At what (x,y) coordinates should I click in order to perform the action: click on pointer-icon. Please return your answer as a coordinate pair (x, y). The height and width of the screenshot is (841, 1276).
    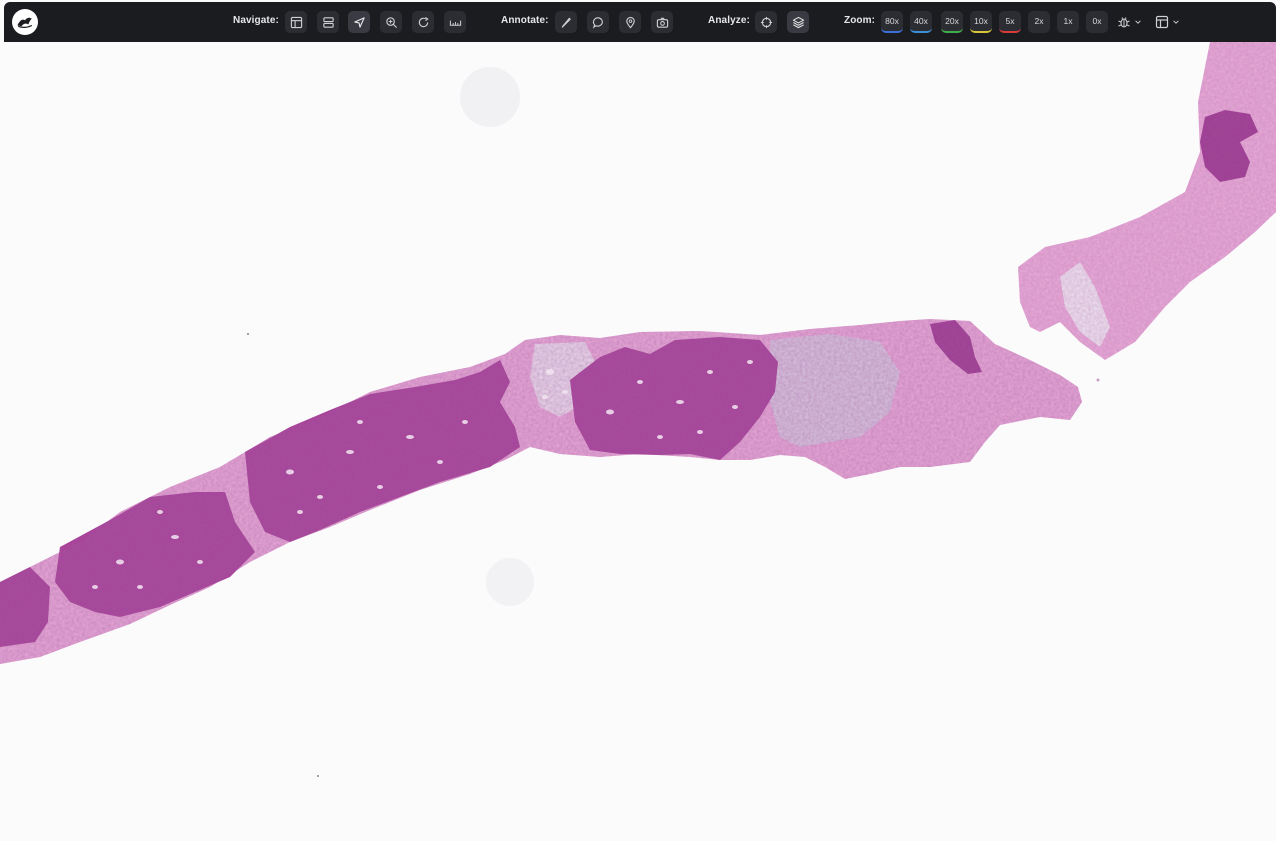
    Looking at the image, I should click on (359, 22).